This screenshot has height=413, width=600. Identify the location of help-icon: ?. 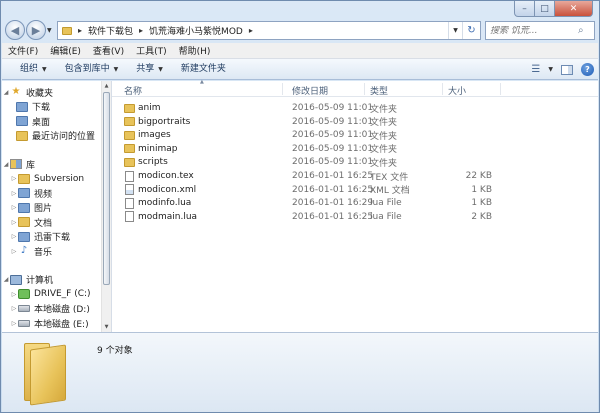
(587, 69).